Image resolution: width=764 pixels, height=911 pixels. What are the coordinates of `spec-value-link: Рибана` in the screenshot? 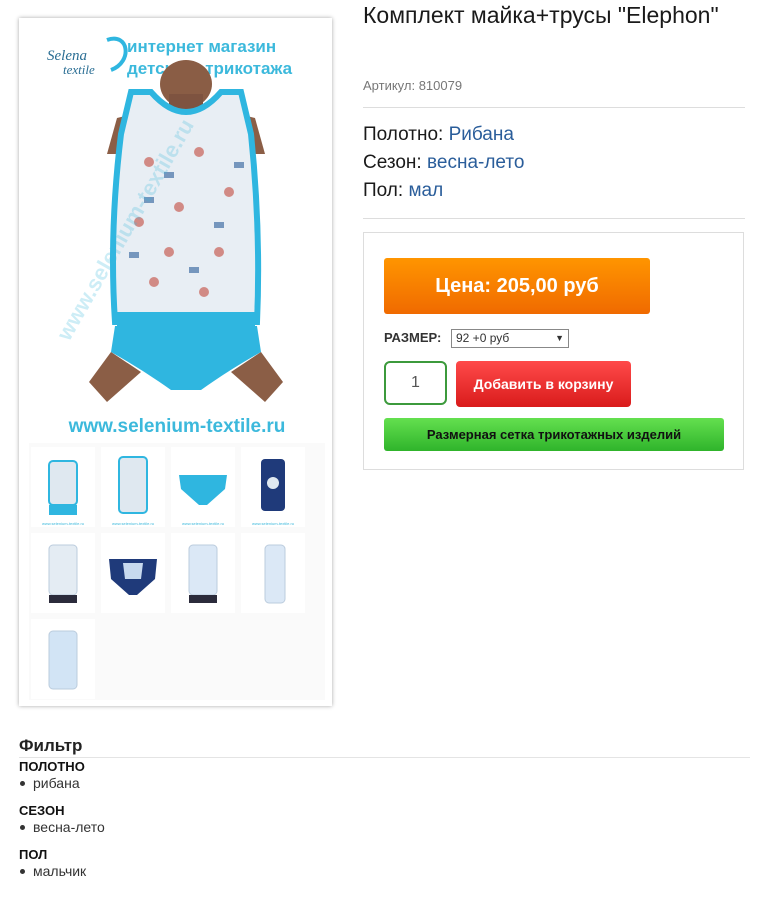 It's located at (481, 134).